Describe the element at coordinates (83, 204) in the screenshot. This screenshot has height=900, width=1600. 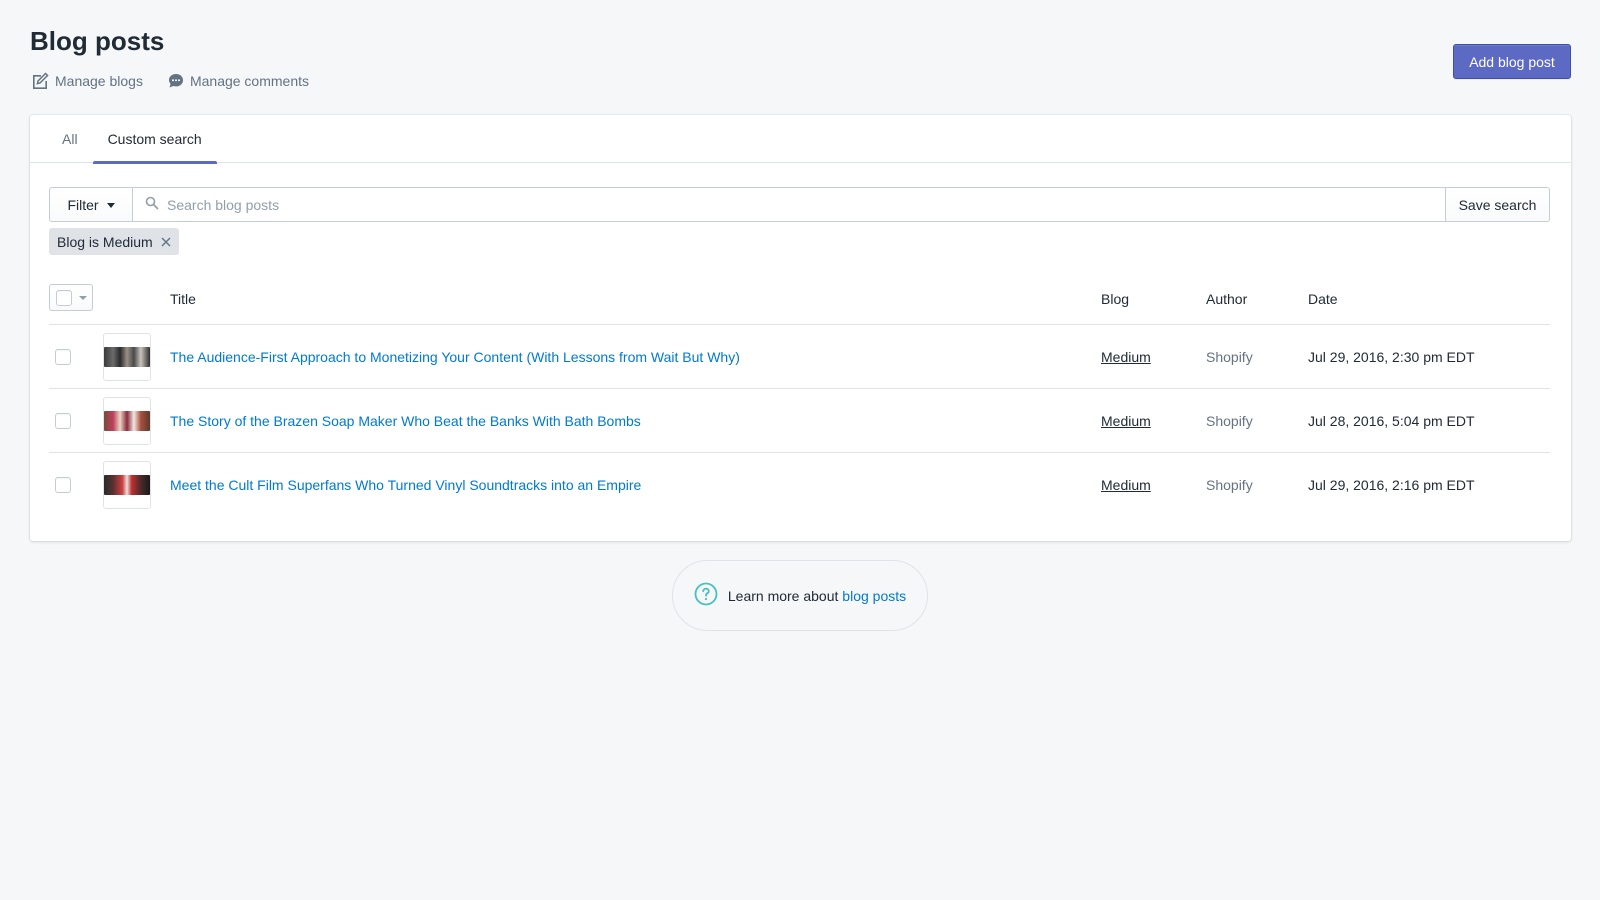
I see `filter-label: Filter` at that location.